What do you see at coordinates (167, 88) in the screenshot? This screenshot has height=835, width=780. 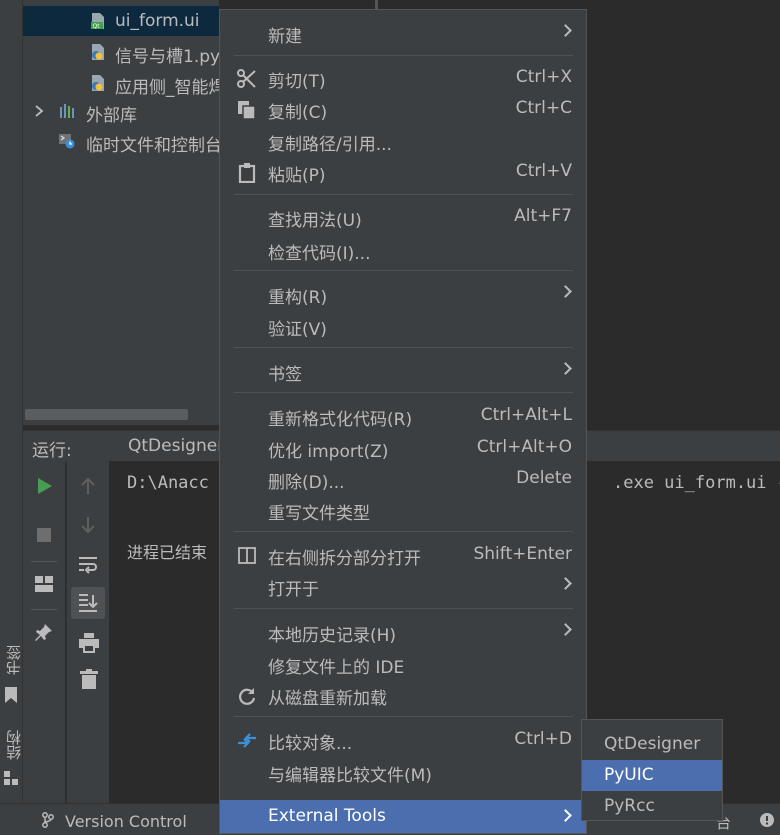 I see `tree-item-label: 应用侧_智能焊` at bounding box center [167, 88].